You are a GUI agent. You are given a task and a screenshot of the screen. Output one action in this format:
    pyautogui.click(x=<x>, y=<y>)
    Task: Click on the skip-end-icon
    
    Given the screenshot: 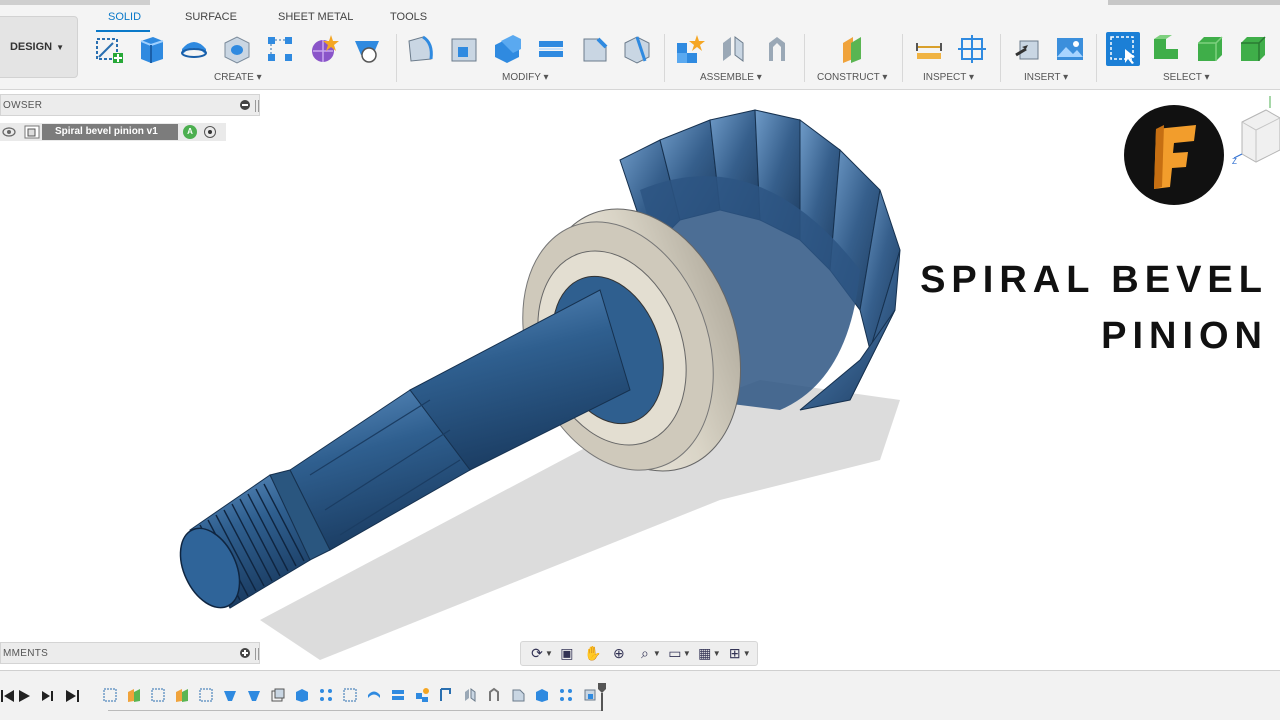 What is the action you would take?
    pyautogui.click(x=72, y=696)
    